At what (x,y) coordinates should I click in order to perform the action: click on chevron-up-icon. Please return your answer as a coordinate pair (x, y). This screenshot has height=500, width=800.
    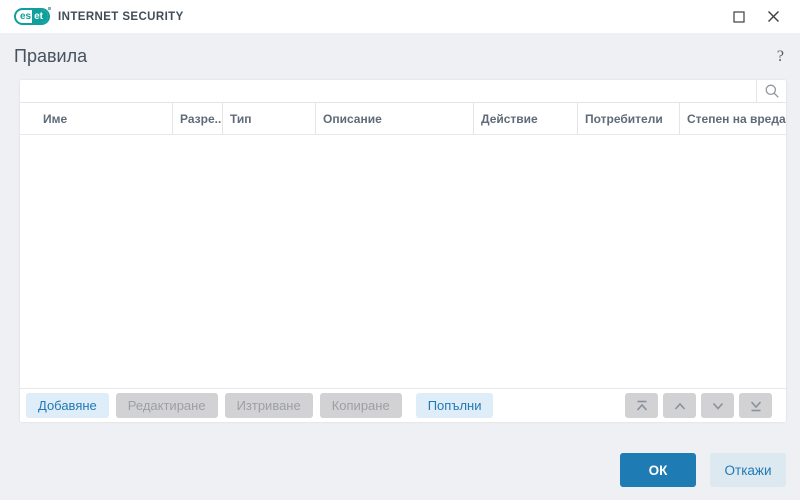
    Looking at the image, I should click on (680, 406).